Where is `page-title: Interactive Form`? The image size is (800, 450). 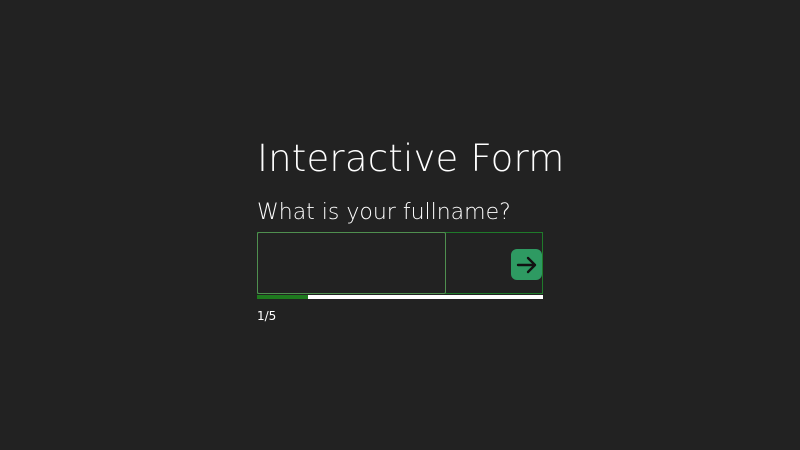
page-title: Interactive Form is located at coordinates (411, 158).